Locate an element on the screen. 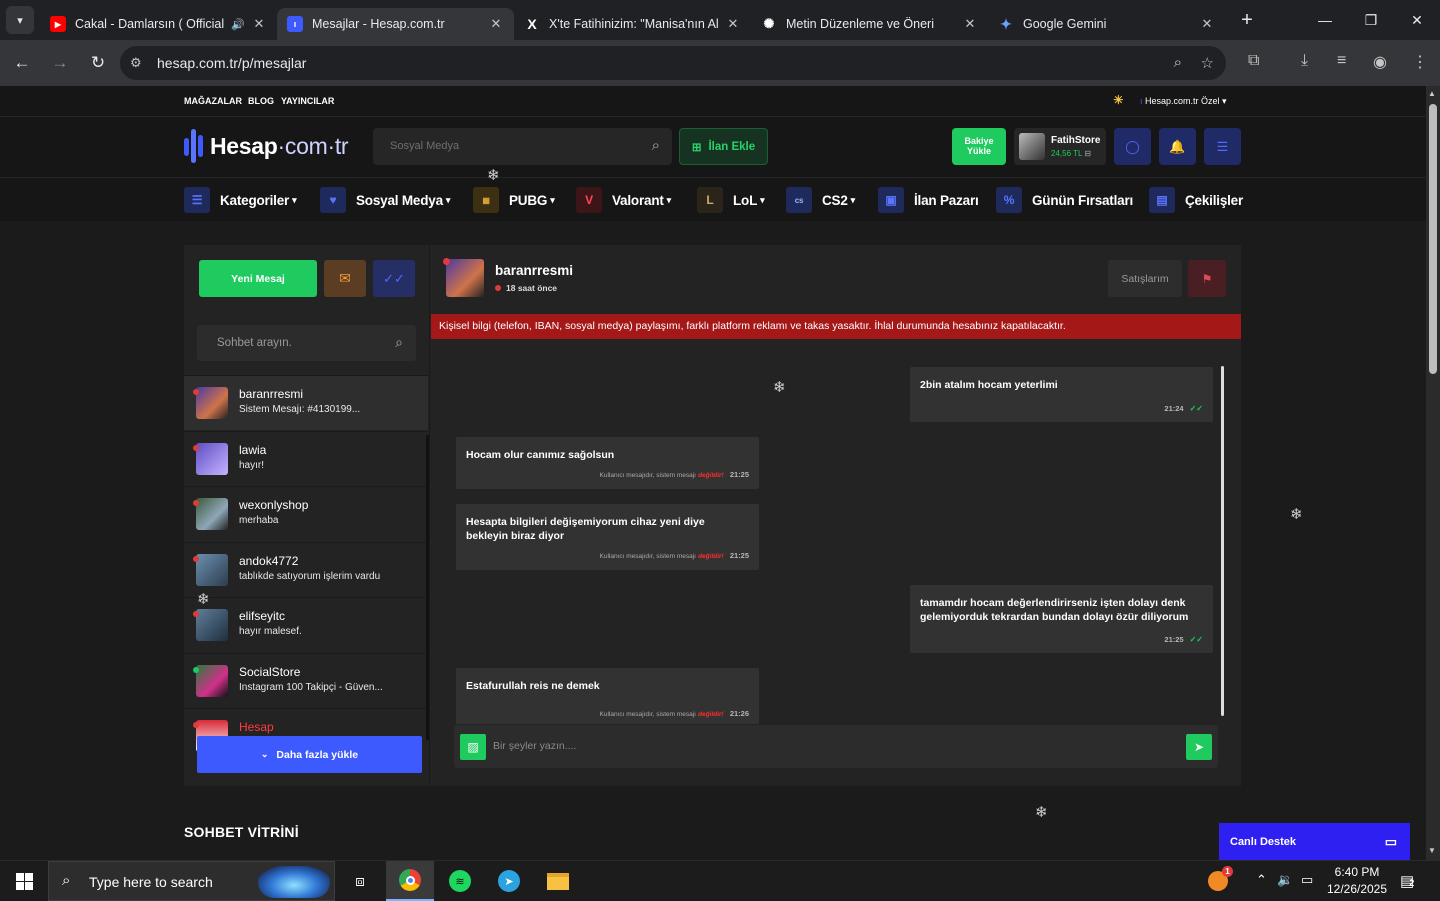  chat-search-input: Sohbet arayın. ⌕ is located at coordinates (306, 343).